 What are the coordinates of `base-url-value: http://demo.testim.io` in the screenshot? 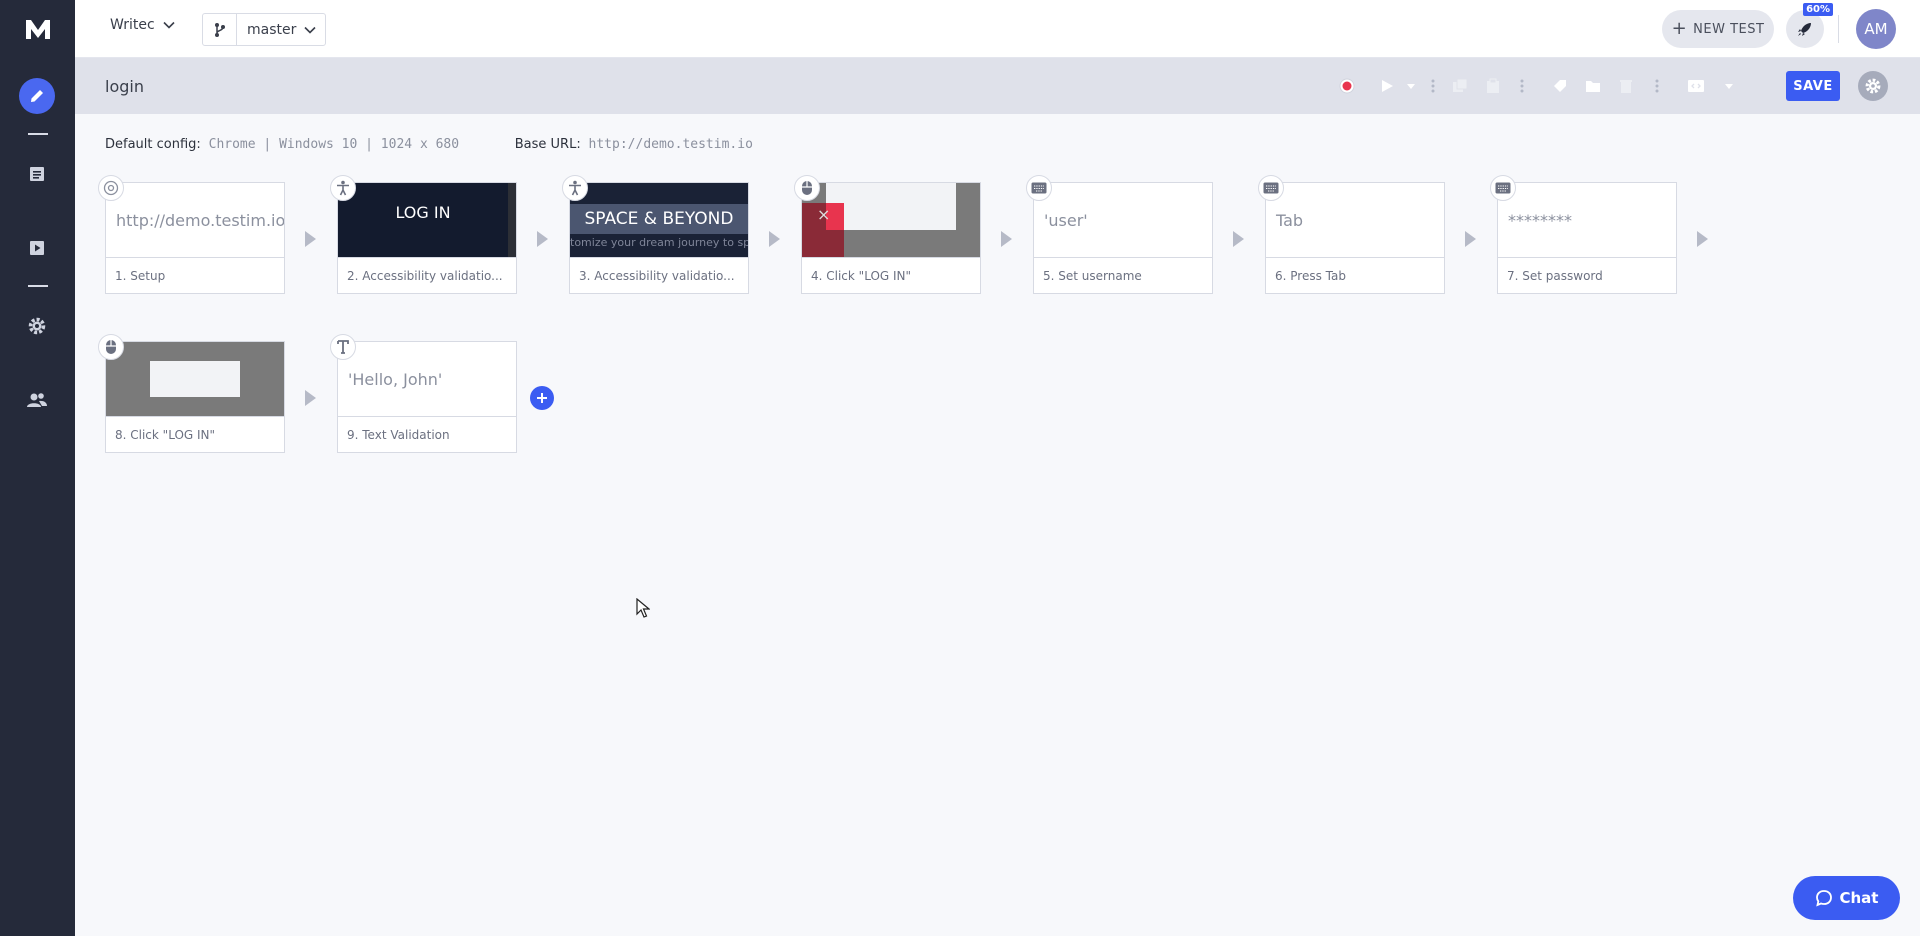 It's located at (671, 144).